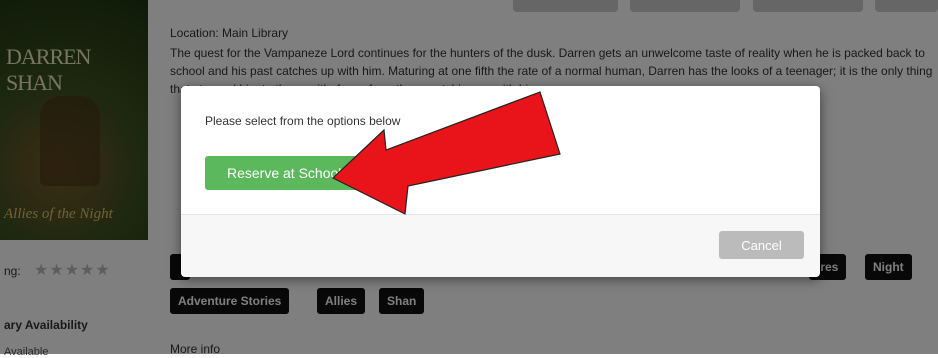 This screenshot has height=358, width=938. Describe the element at coordinates (761, 245) in the screenshot. I see `cancel-button: Cancel` at that location.